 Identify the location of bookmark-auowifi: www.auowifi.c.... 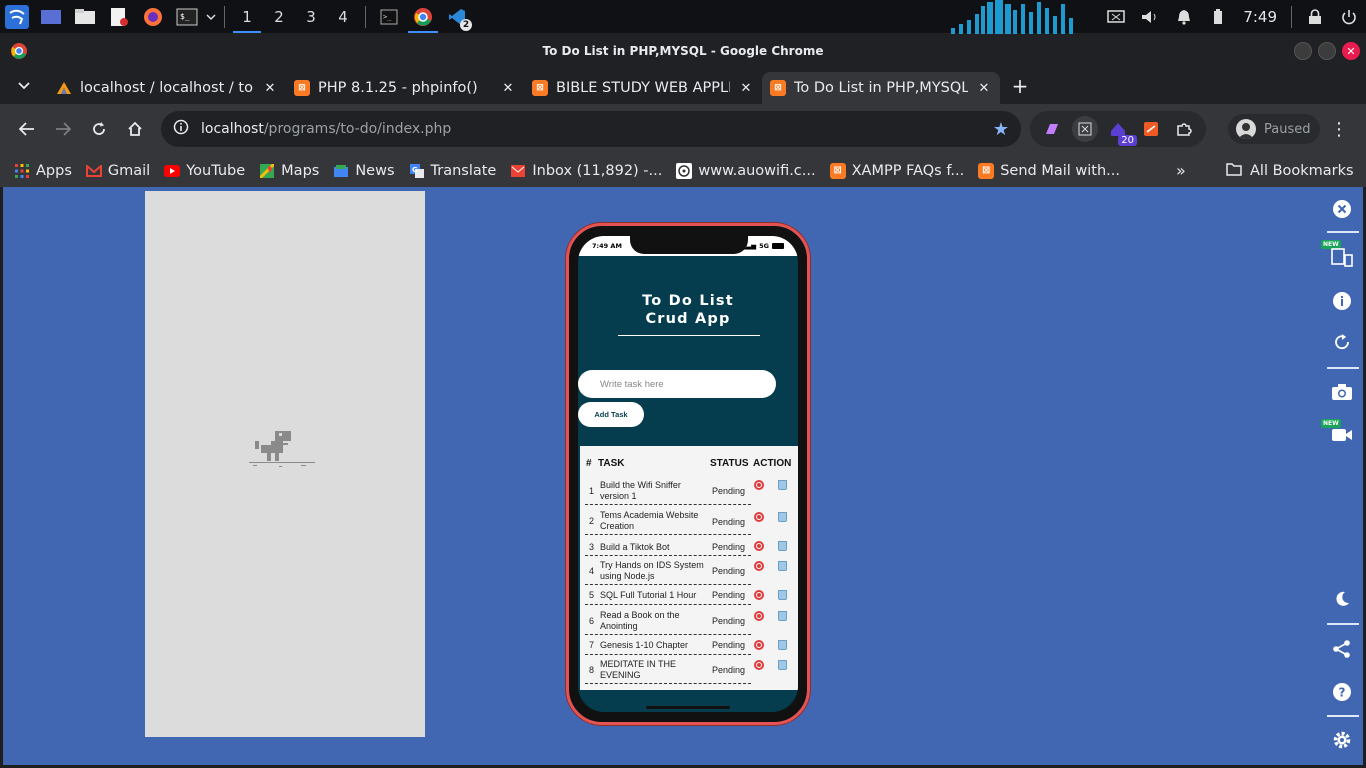
(746, 170).